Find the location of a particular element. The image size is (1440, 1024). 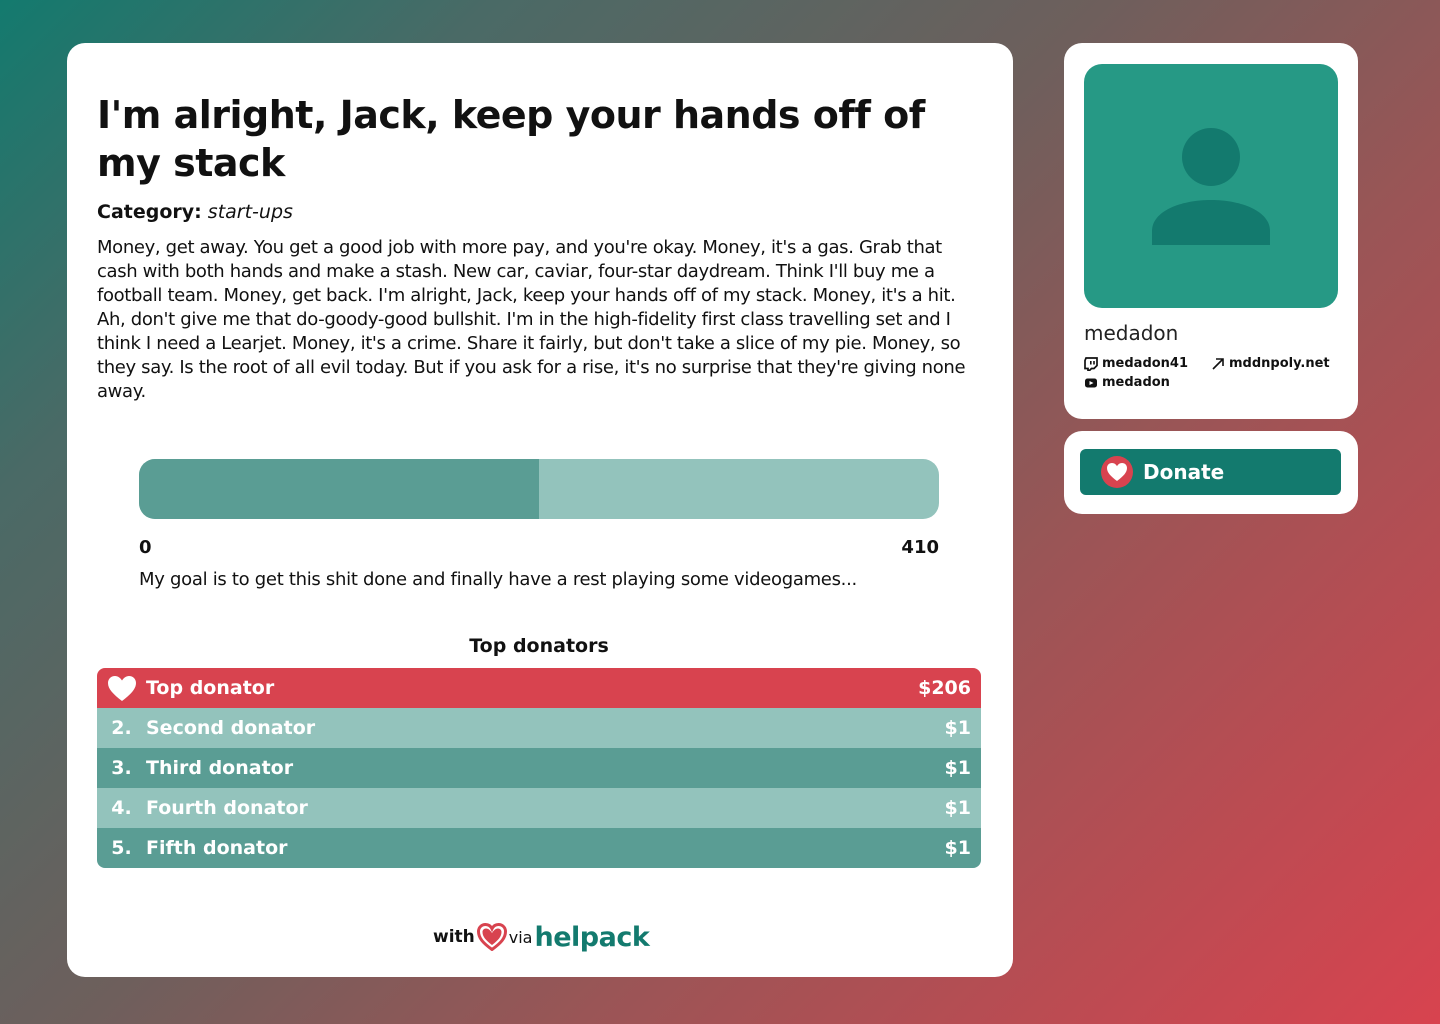

donator-name: Third donator is located at coordinates (220, 768).